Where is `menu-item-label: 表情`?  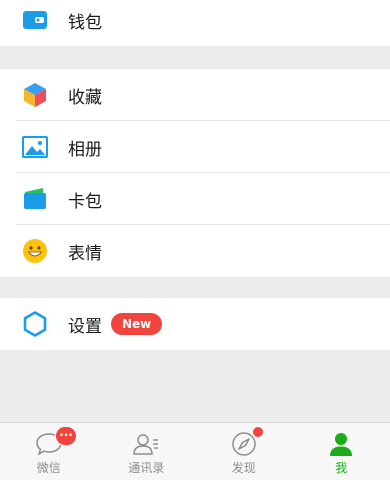 menu-item-label: 表情 is located at coordinates (85, 253).